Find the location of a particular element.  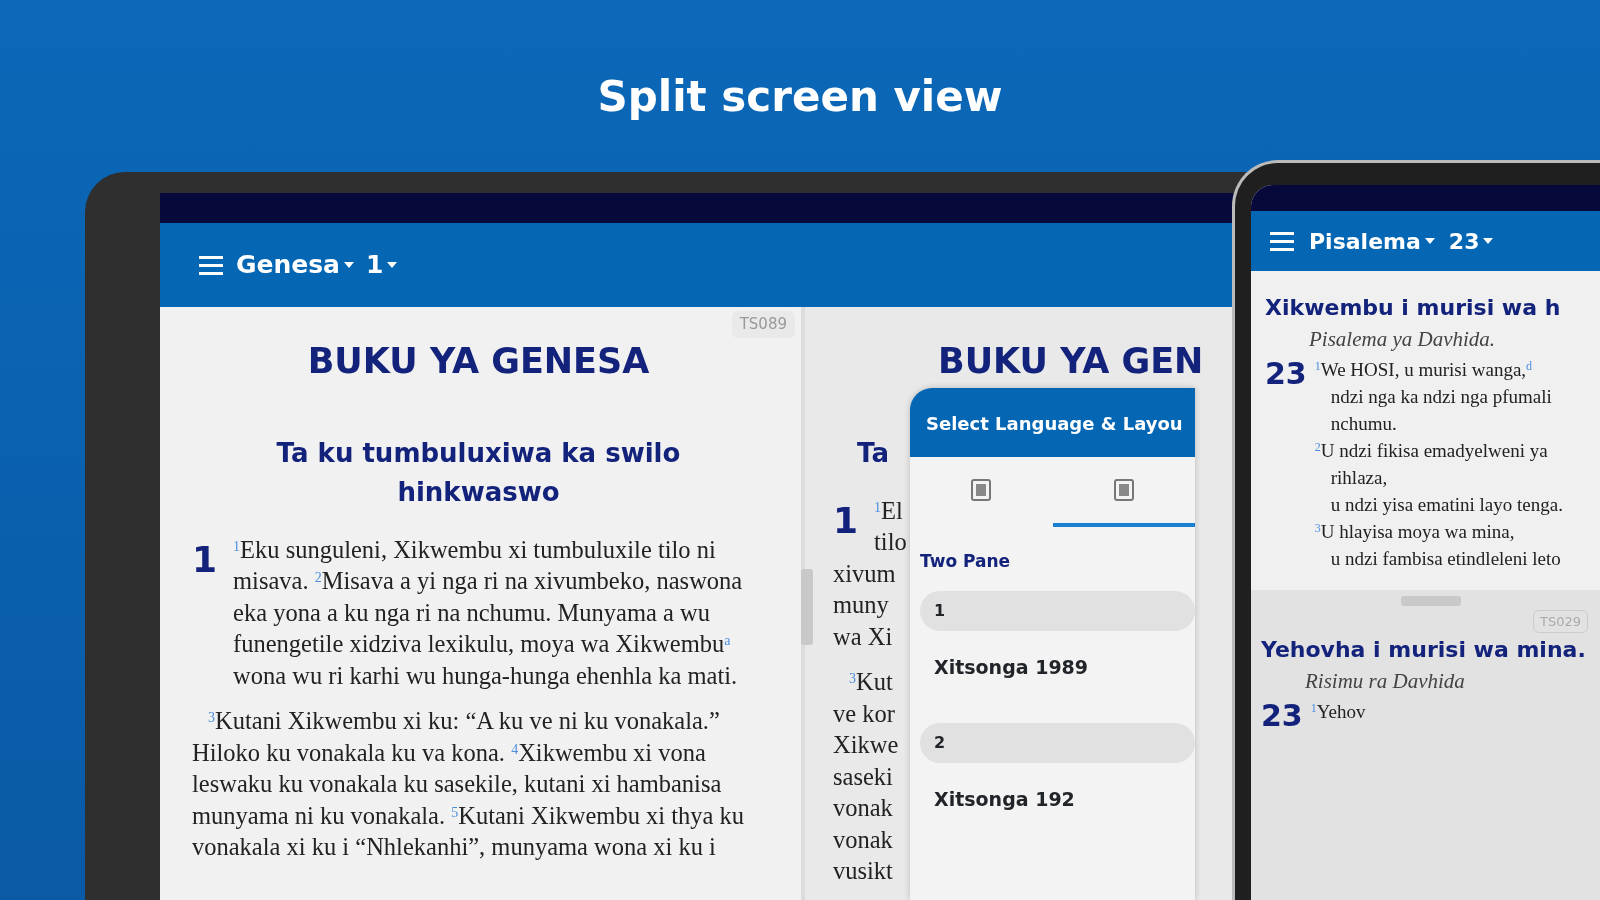

psalm-subtitle: Risimu ra Davhida is located at coordinates (1384, 681).